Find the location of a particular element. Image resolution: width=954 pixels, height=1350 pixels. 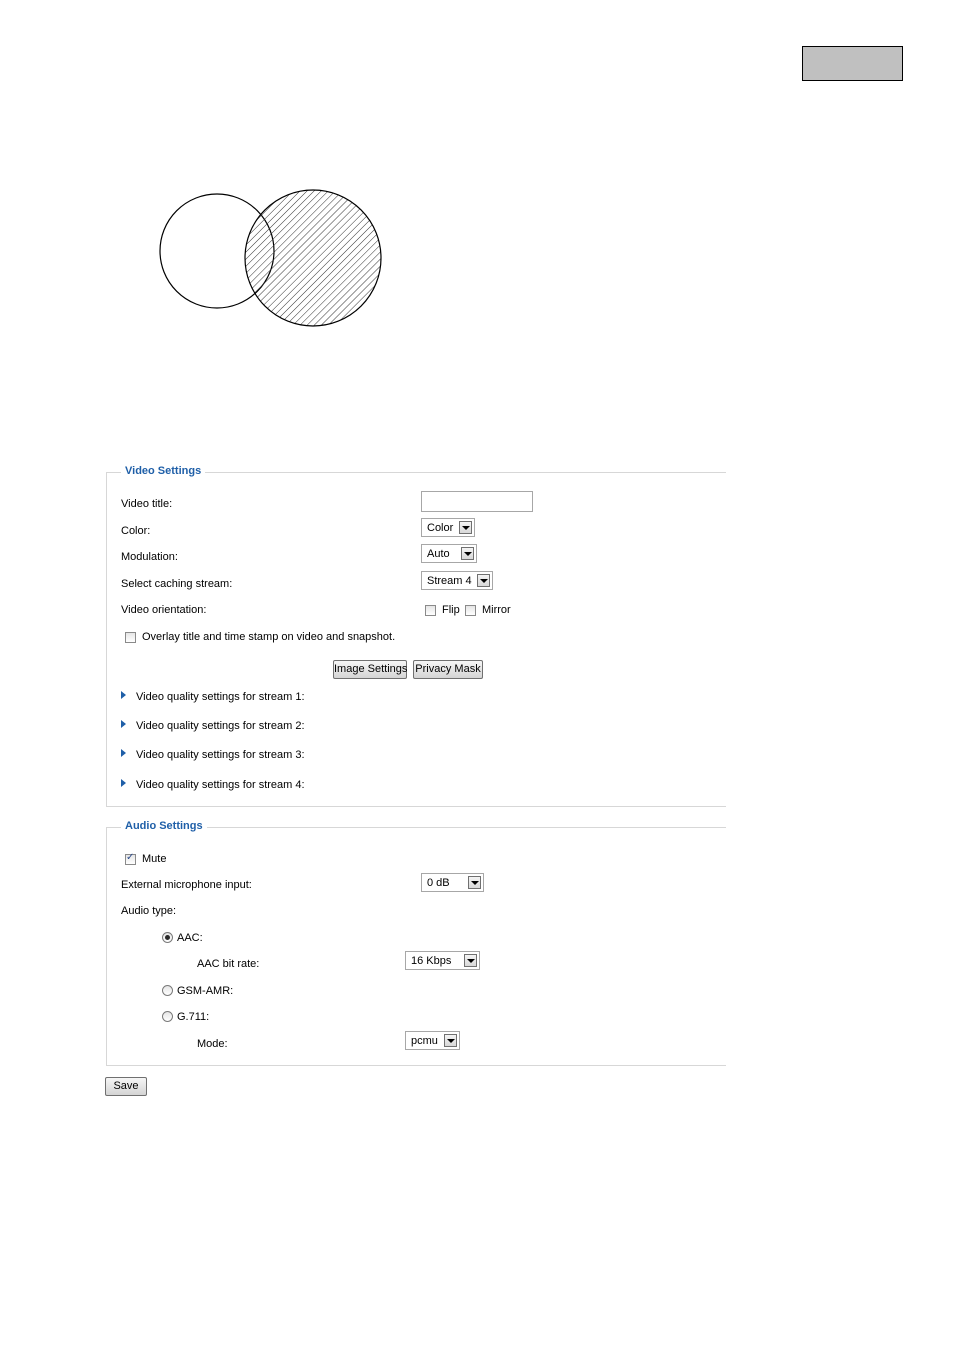

mirror-label: Mirror is located at coordinates (496, 610).